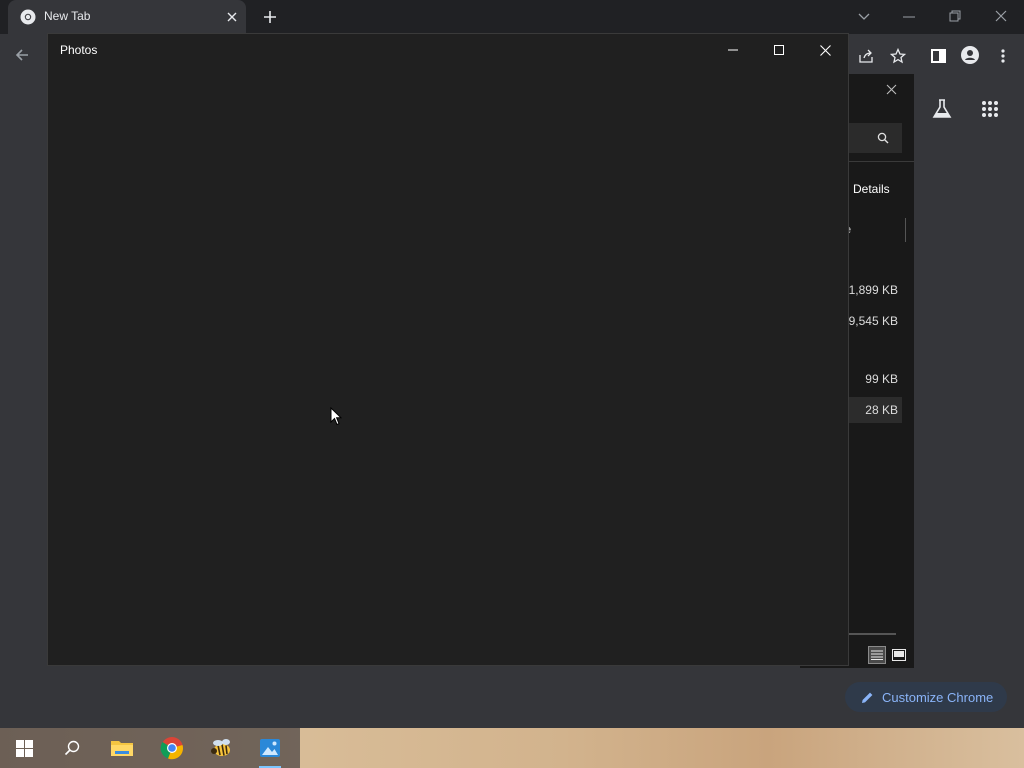  Describe the element at coordinates (899, 655) in the screenshot. I see `large-icons-view-icon` at that location.